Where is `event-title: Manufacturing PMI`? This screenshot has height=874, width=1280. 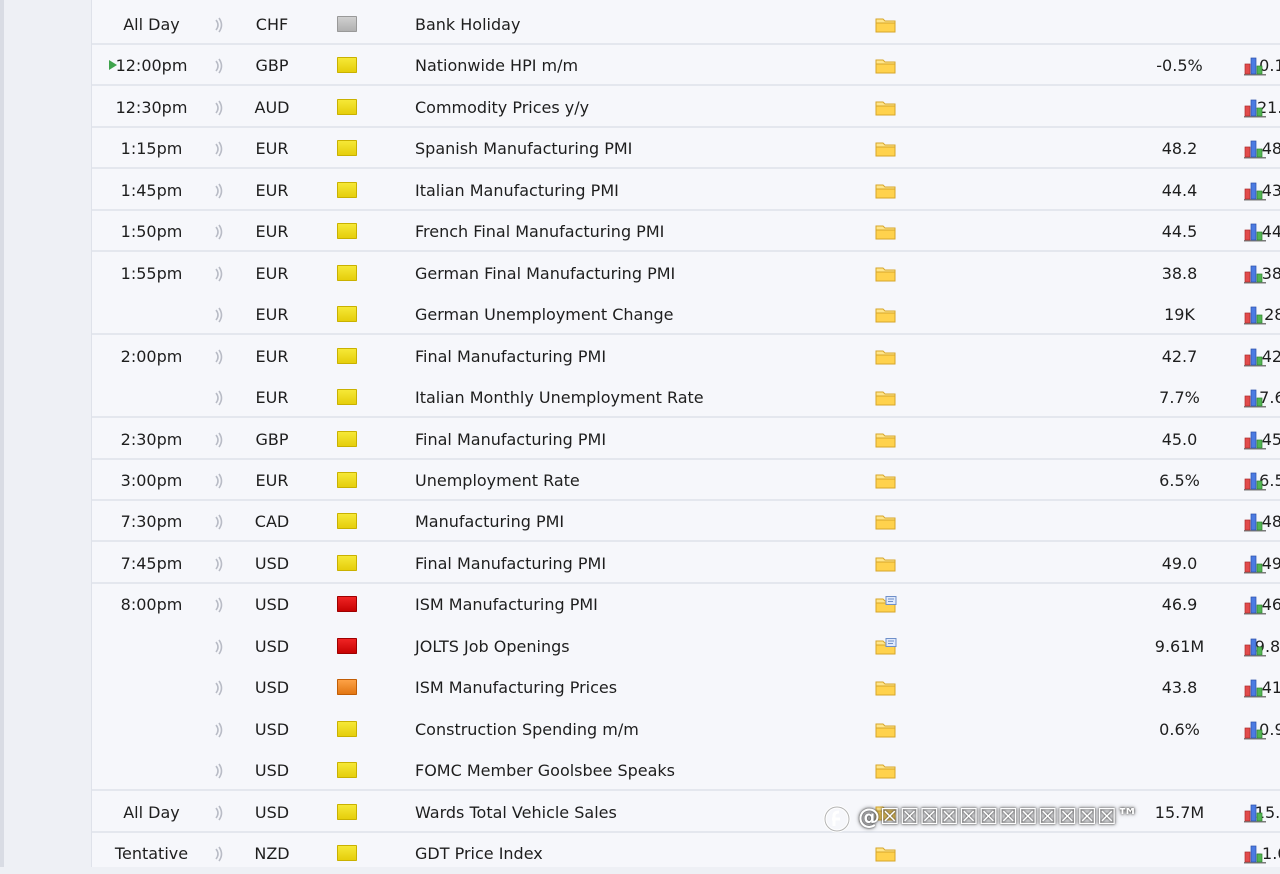 event-title: Manufacturing PMI is located at coordinates (489, 521).